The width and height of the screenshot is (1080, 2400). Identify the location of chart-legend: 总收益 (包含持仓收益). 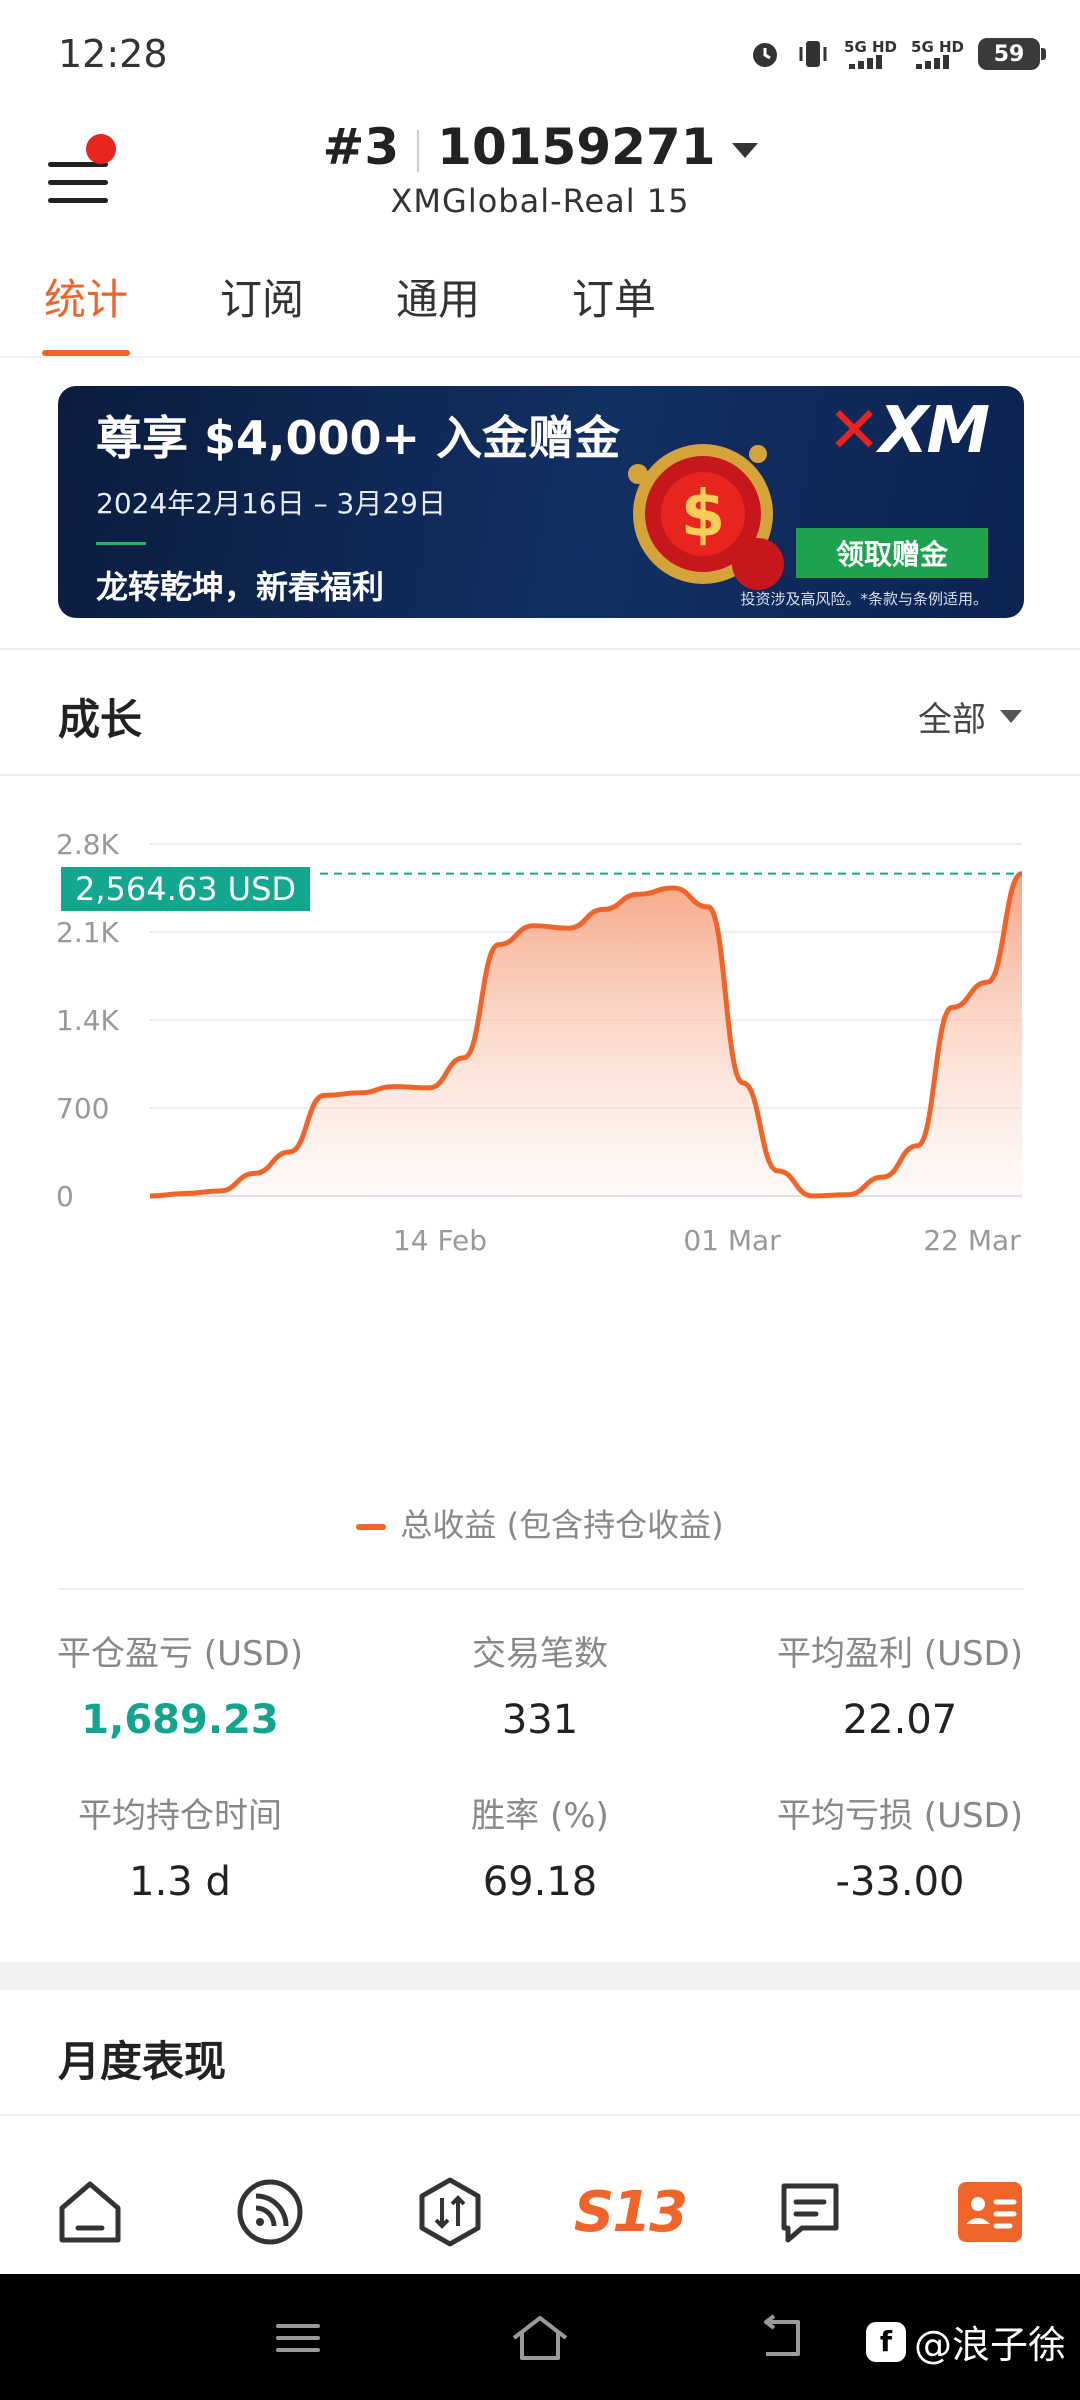
(540, 1523).